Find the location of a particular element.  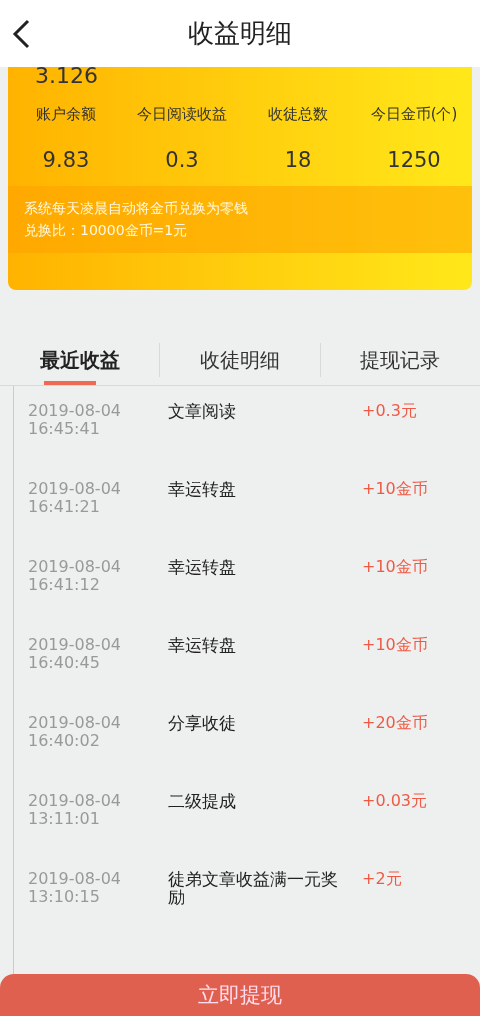

stat-value: 9.83 is located at coordinates (66, 160).